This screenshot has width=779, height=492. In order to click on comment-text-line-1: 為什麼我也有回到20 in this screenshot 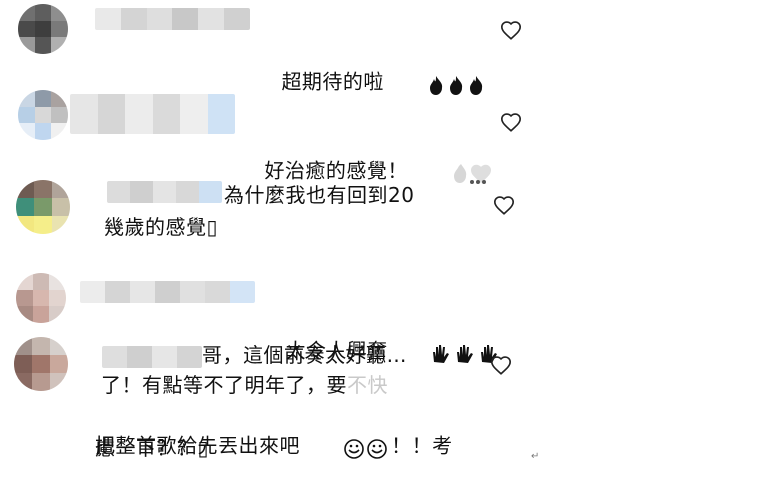, I will do `click(319, 195)`.